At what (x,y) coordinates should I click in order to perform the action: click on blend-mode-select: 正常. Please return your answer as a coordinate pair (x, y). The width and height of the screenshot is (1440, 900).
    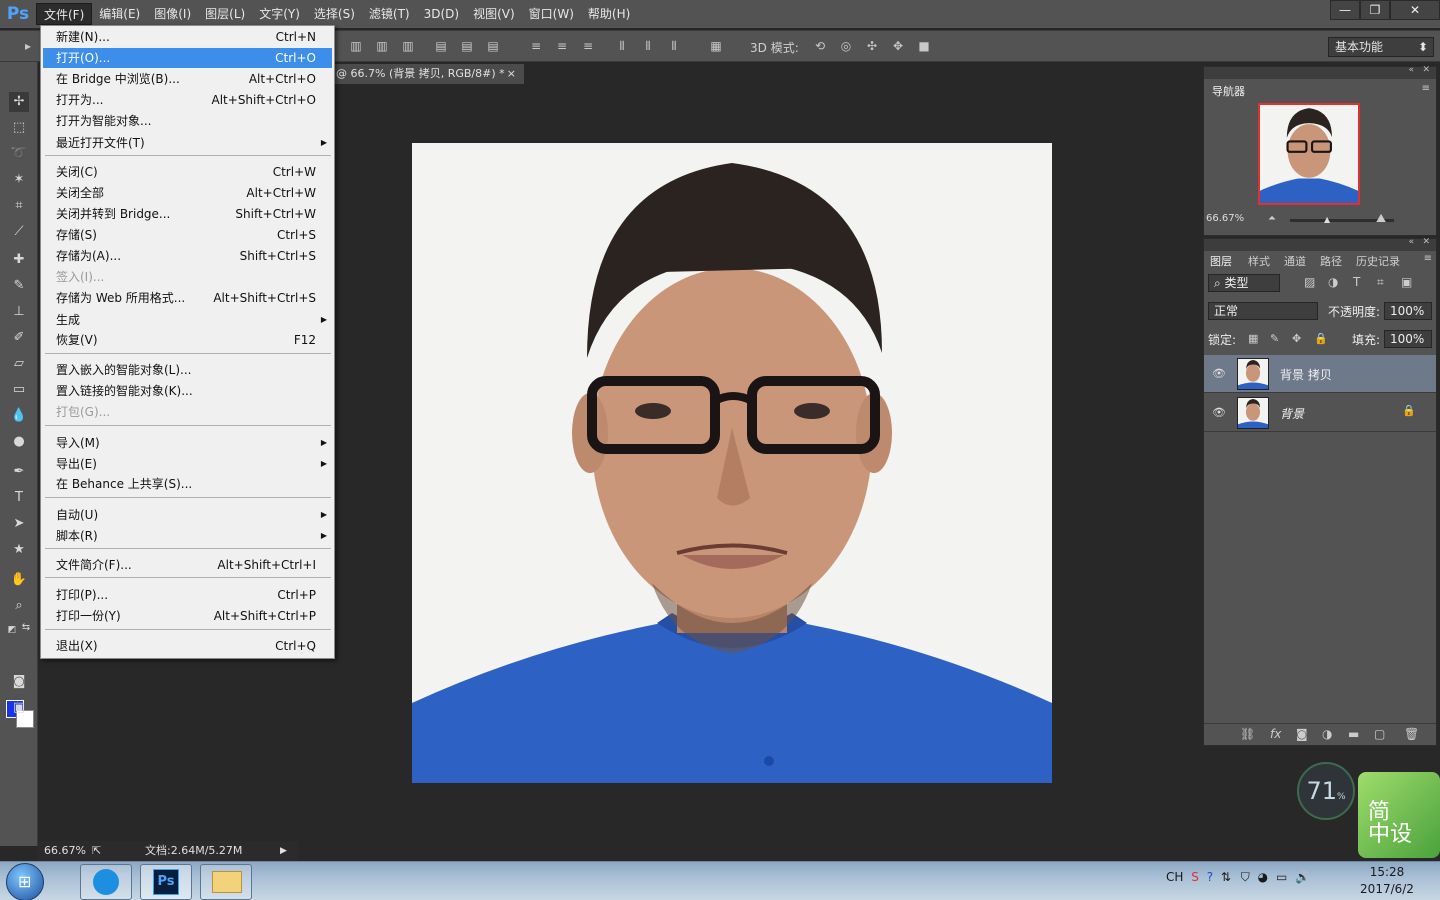
    Looking at the image, I should click on (1263, 311).